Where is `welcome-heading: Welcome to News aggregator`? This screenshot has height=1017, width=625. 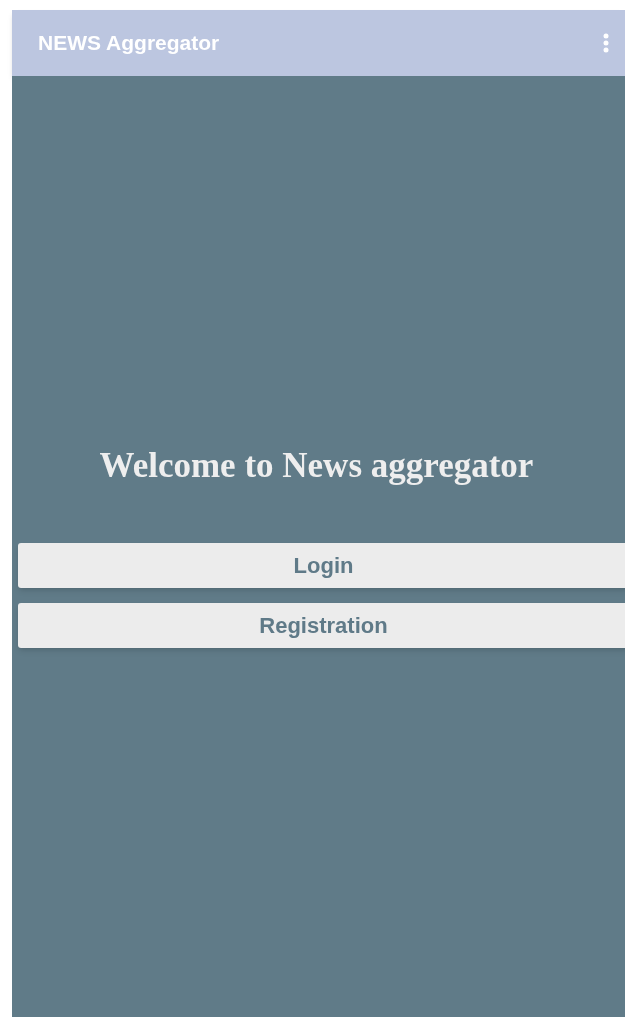
welcome-heading: Welcome to News aggregator is located at coordinates (316, 466).